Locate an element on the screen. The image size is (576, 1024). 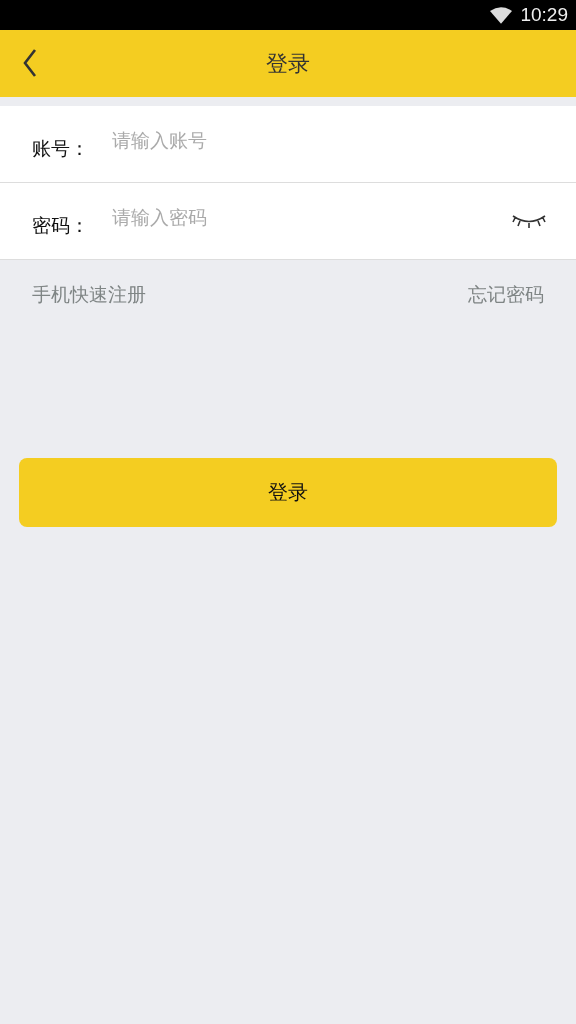
input-field: 请输入账号 is located at coordinates (327, 140).